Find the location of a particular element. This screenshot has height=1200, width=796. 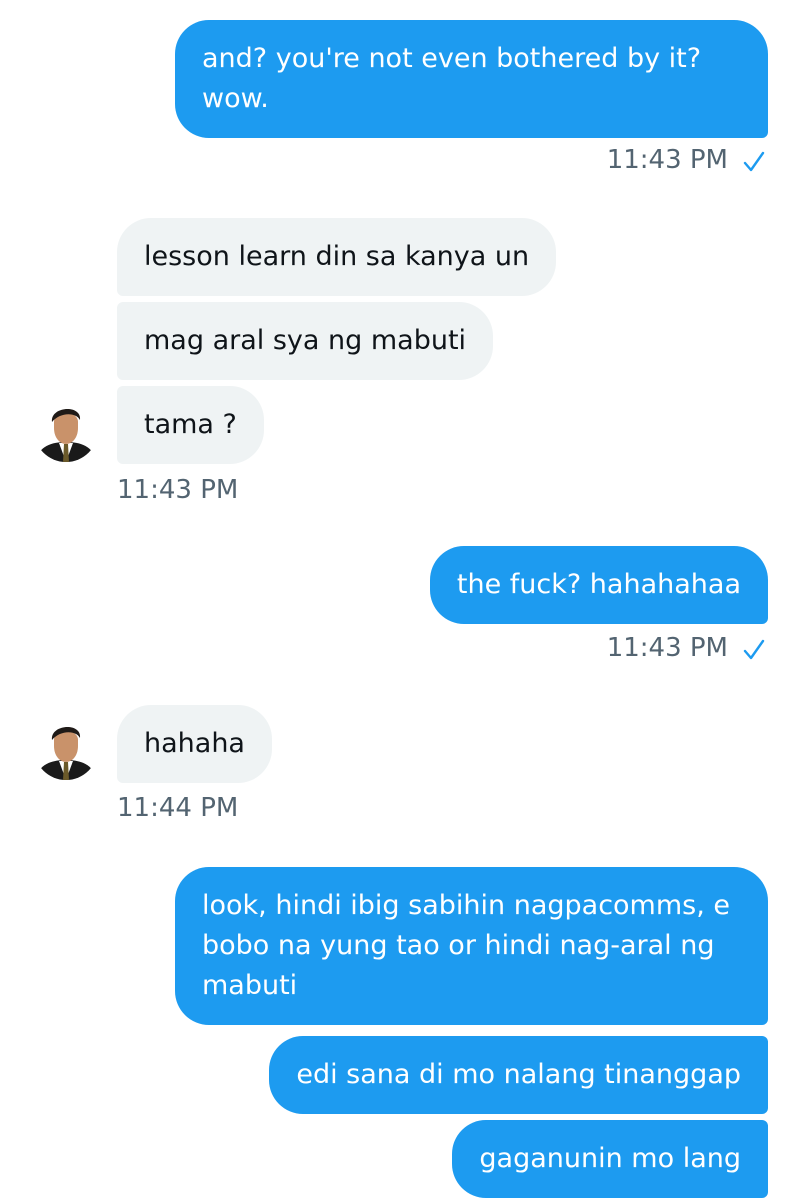

message-bubble-received: hahaha is located at coordinates (194, 744).